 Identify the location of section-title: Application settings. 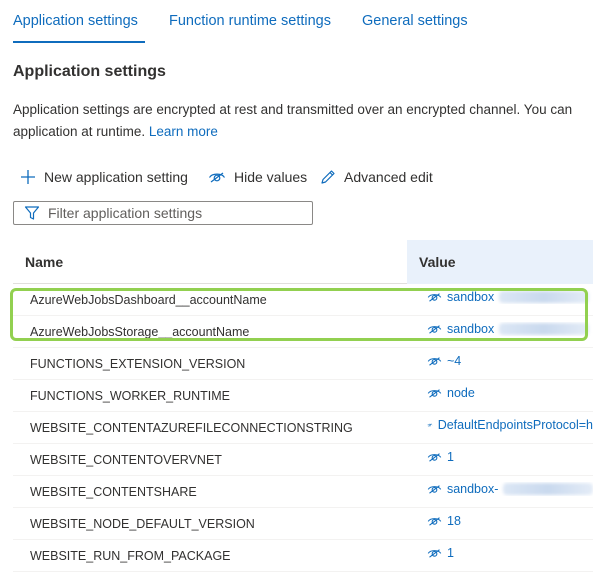
(89, 71).